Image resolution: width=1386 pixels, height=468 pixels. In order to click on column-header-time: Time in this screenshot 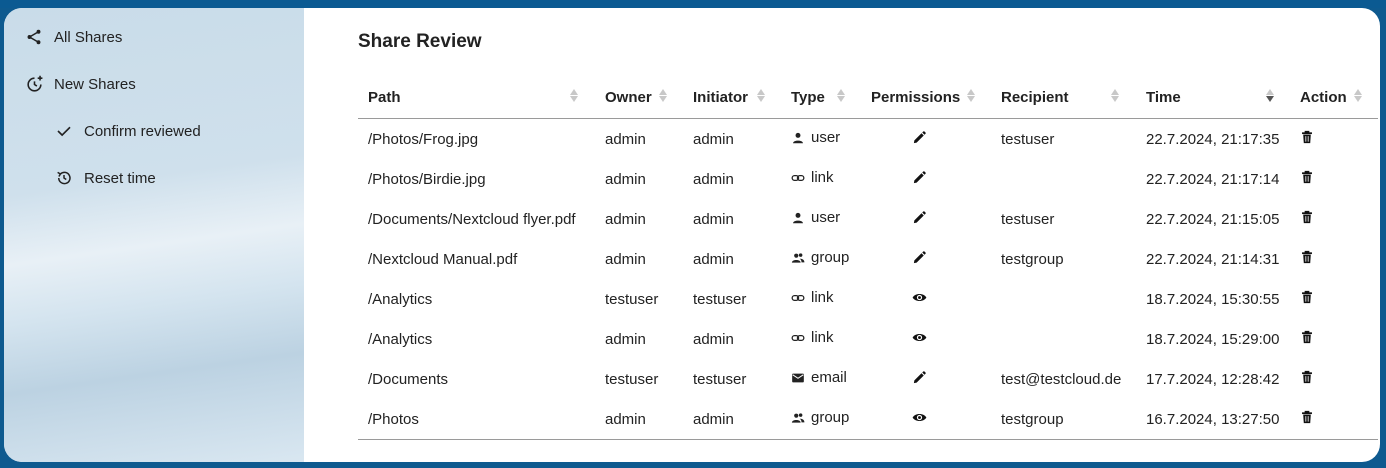, I will do `click(1213, 97)`.